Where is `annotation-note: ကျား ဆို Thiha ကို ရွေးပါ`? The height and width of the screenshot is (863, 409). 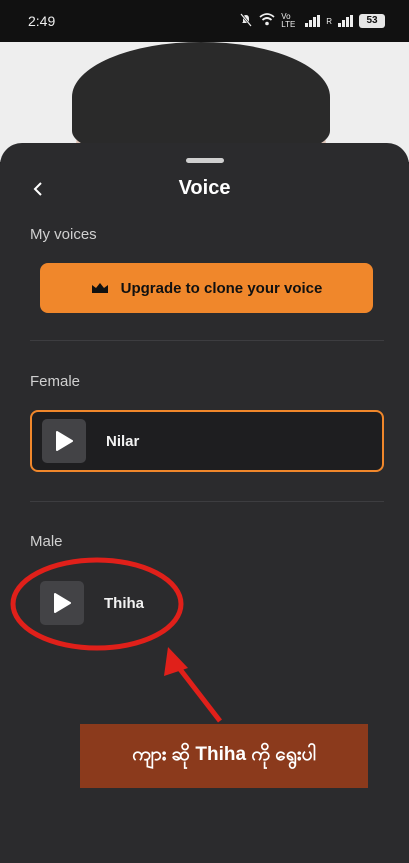 annotation-note: ကျား ဆို Thiha ကို ရွေးပါ is located at coordinates (224, 756).